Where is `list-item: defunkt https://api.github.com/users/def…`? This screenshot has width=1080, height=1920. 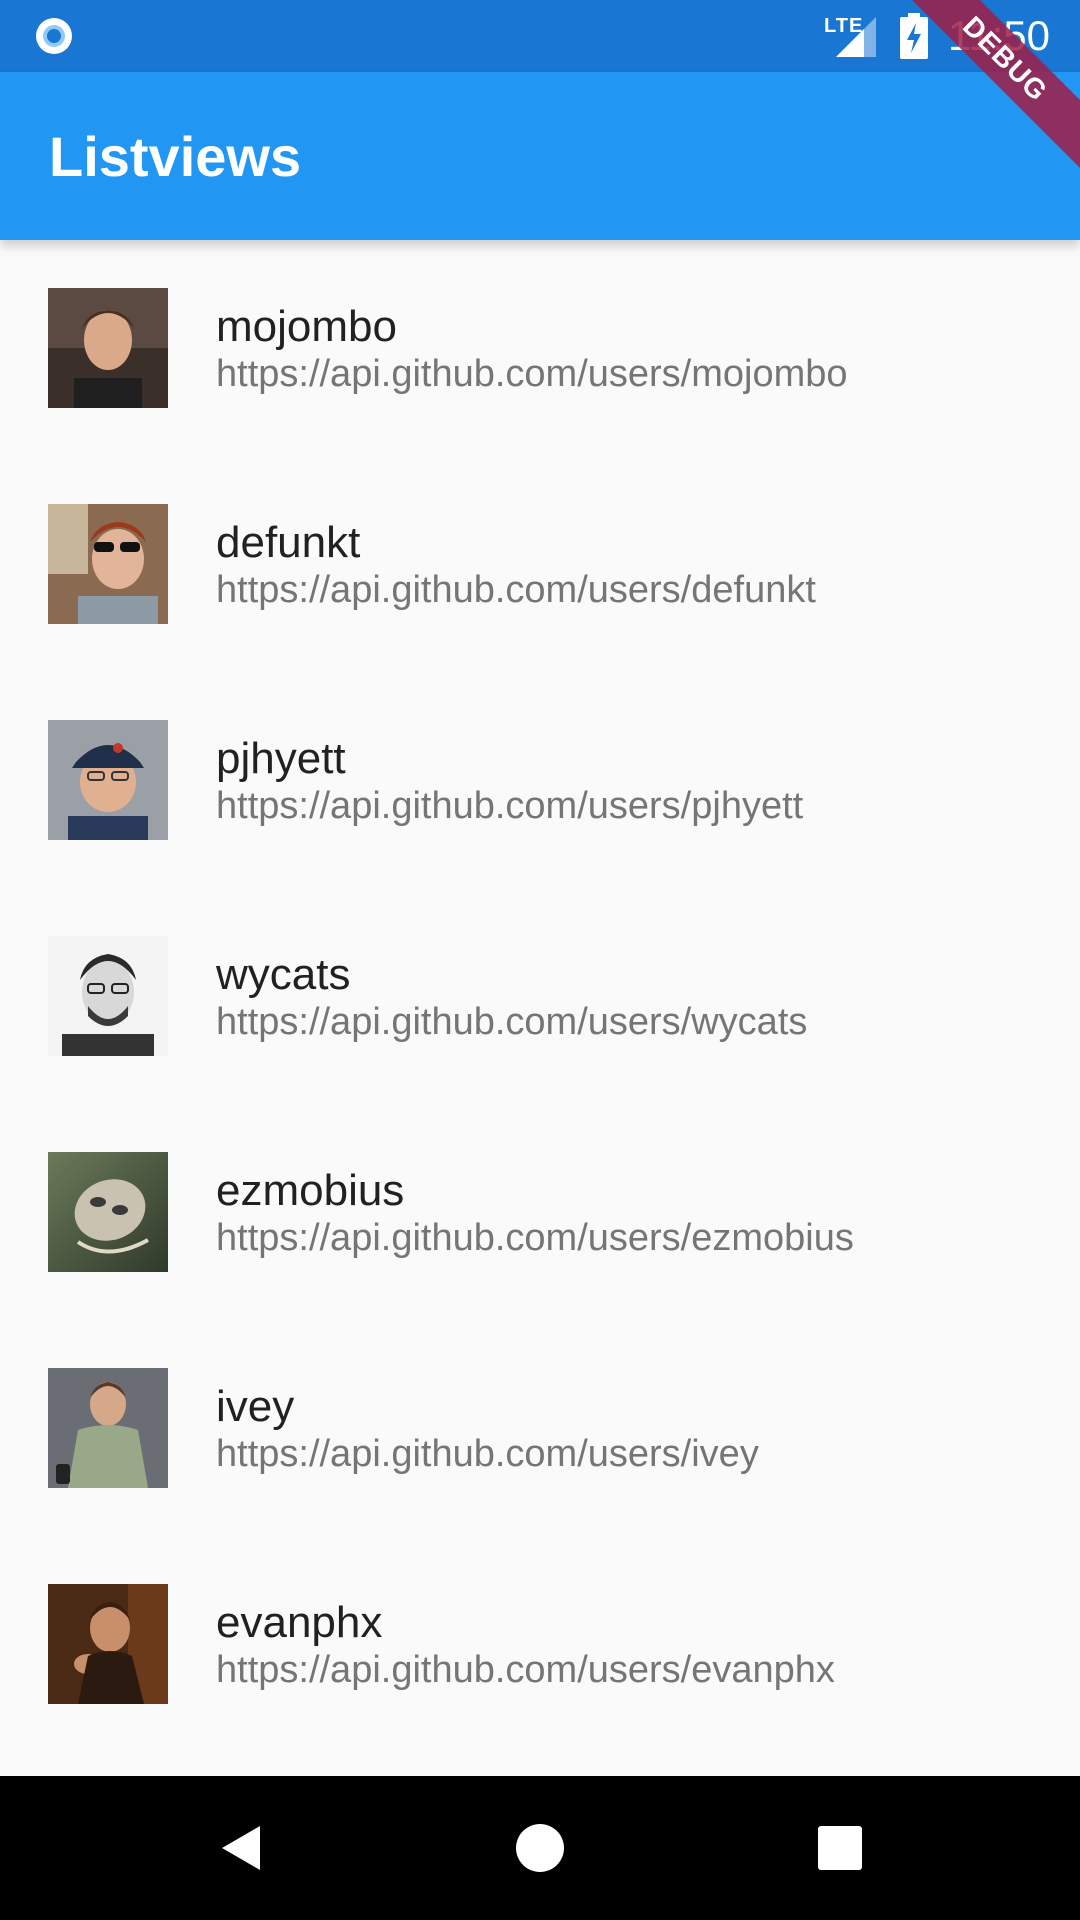 list-item: defunkt https://api.github.com/users/def… is located at coordinates (540, 564).